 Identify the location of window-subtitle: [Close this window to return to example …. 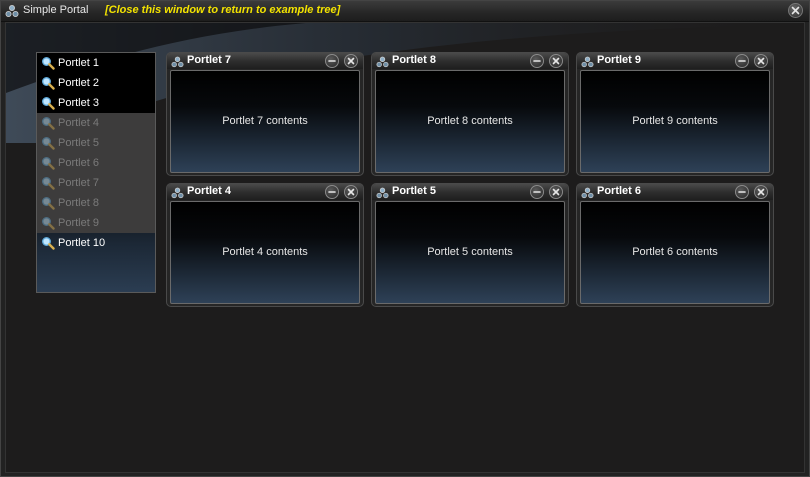
(223, 10).